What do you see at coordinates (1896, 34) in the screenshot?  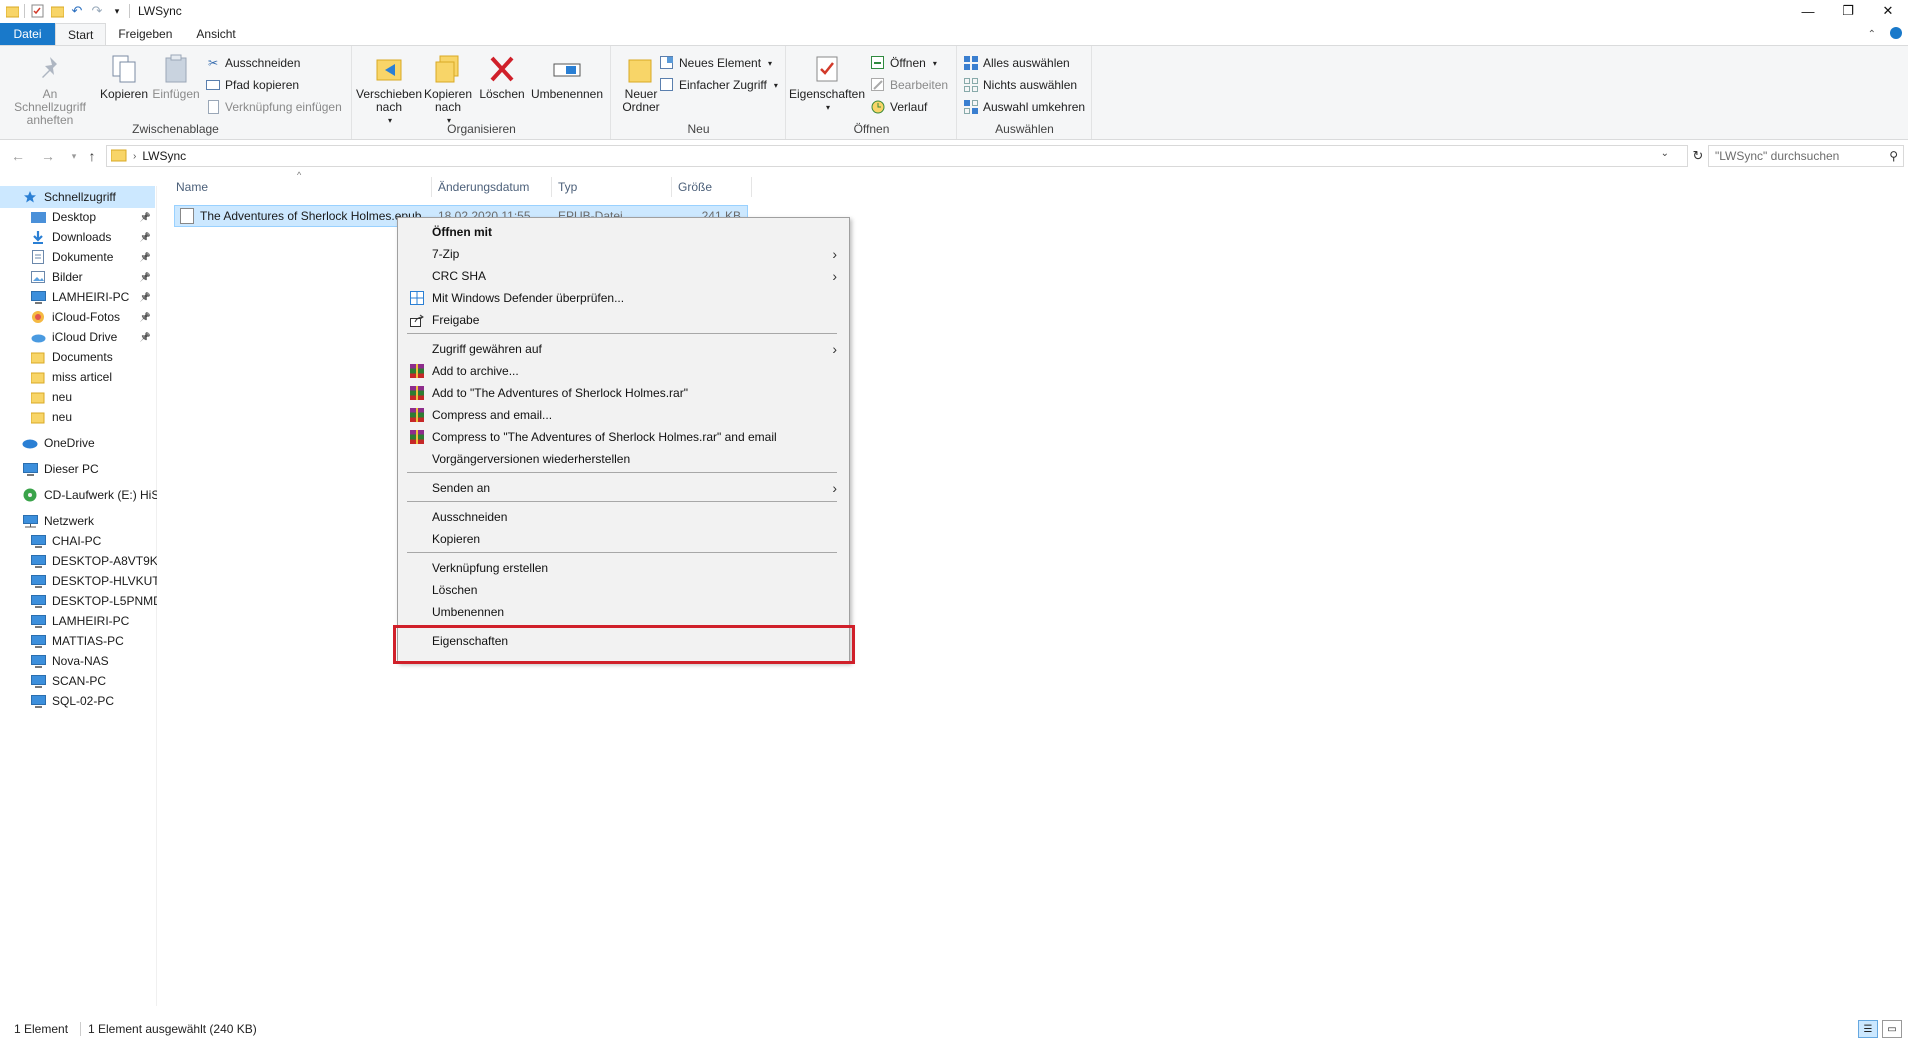 I see `help-icon` at bounding box center [1896, 34].